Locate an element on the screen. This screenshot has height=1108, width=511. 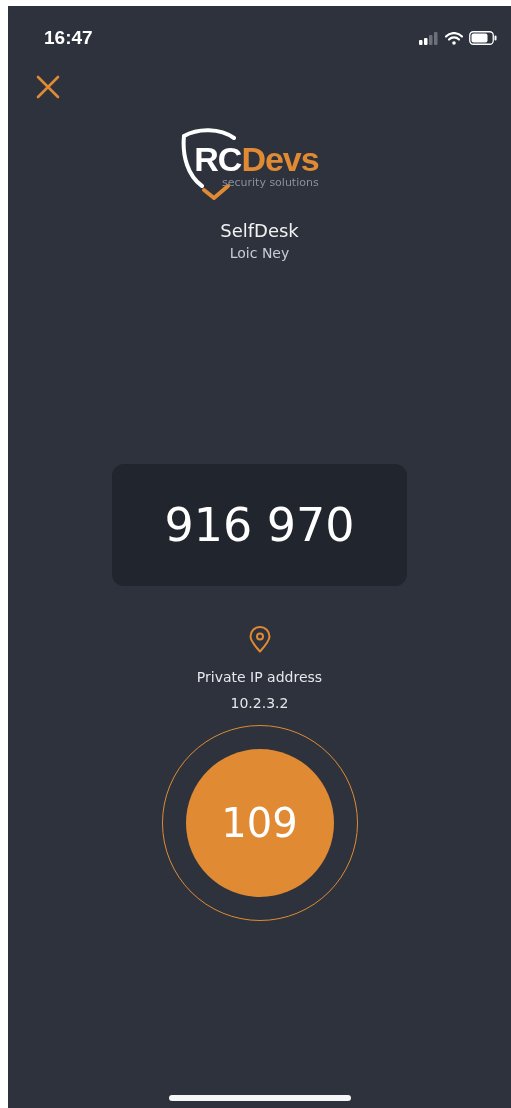
account-user: Loic Ney is located at coordinates (259, 253).